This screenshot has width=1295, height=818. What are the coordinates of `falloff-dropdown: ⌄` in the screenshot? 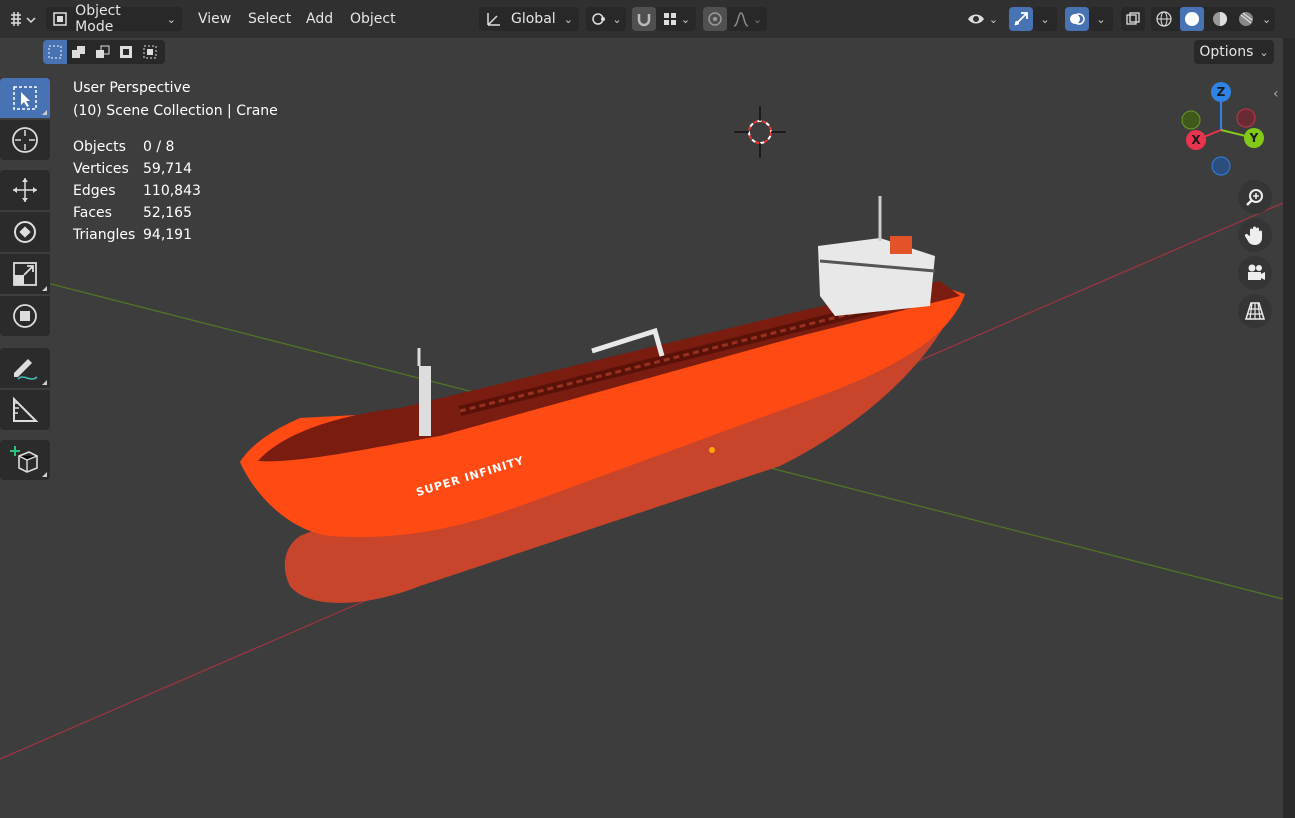 It's located at (747, 19).